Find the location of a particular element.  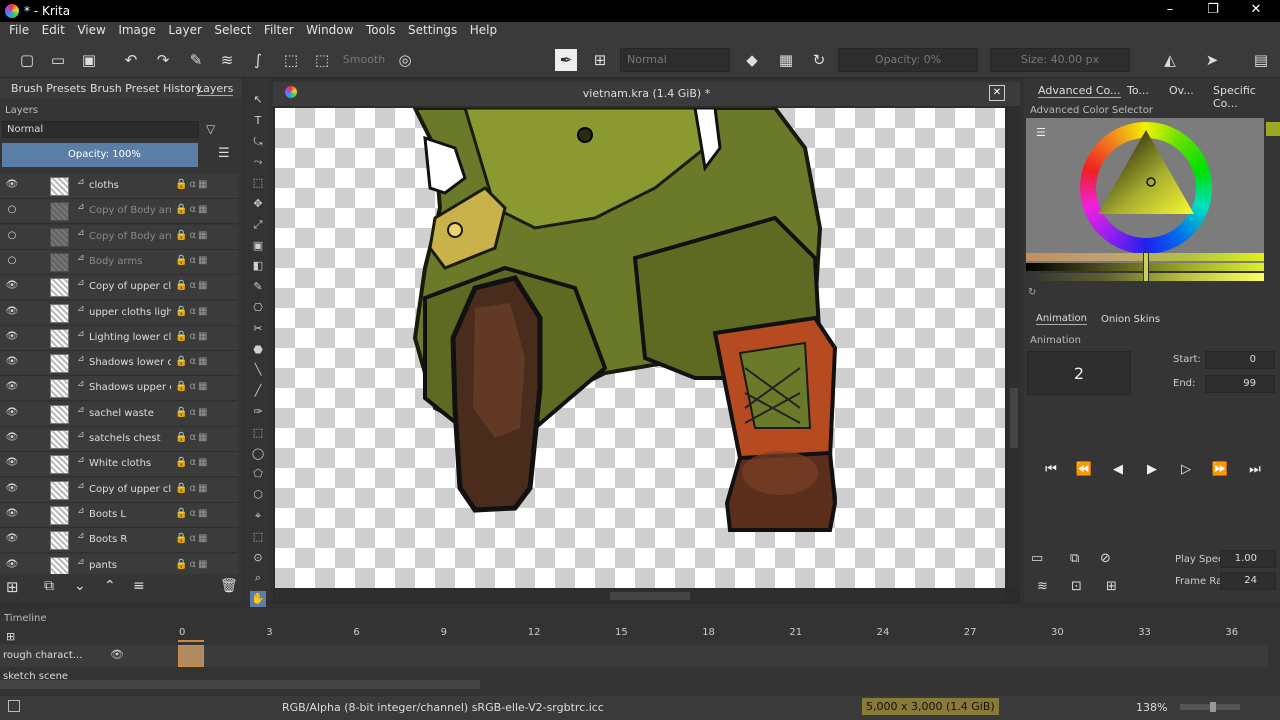

select-shapes-tool-icon: ↖ is located at coordinates (258, 100).